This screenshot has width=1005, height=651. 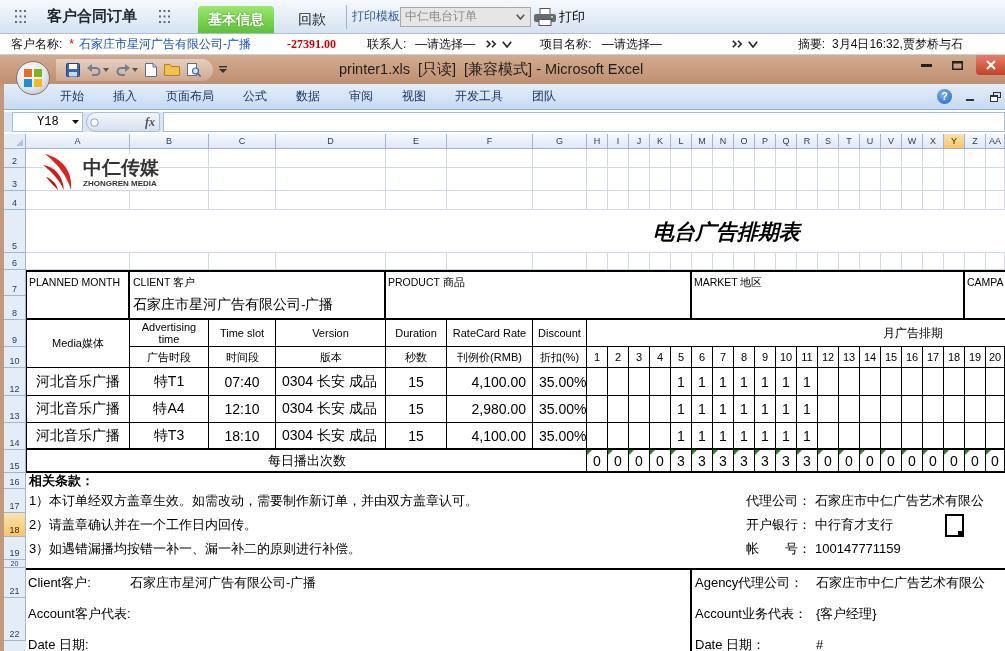 What do you see at coordinates (15, 231) in the screenshot?
I see `row-header: 5` at bounding box center [15, 231].